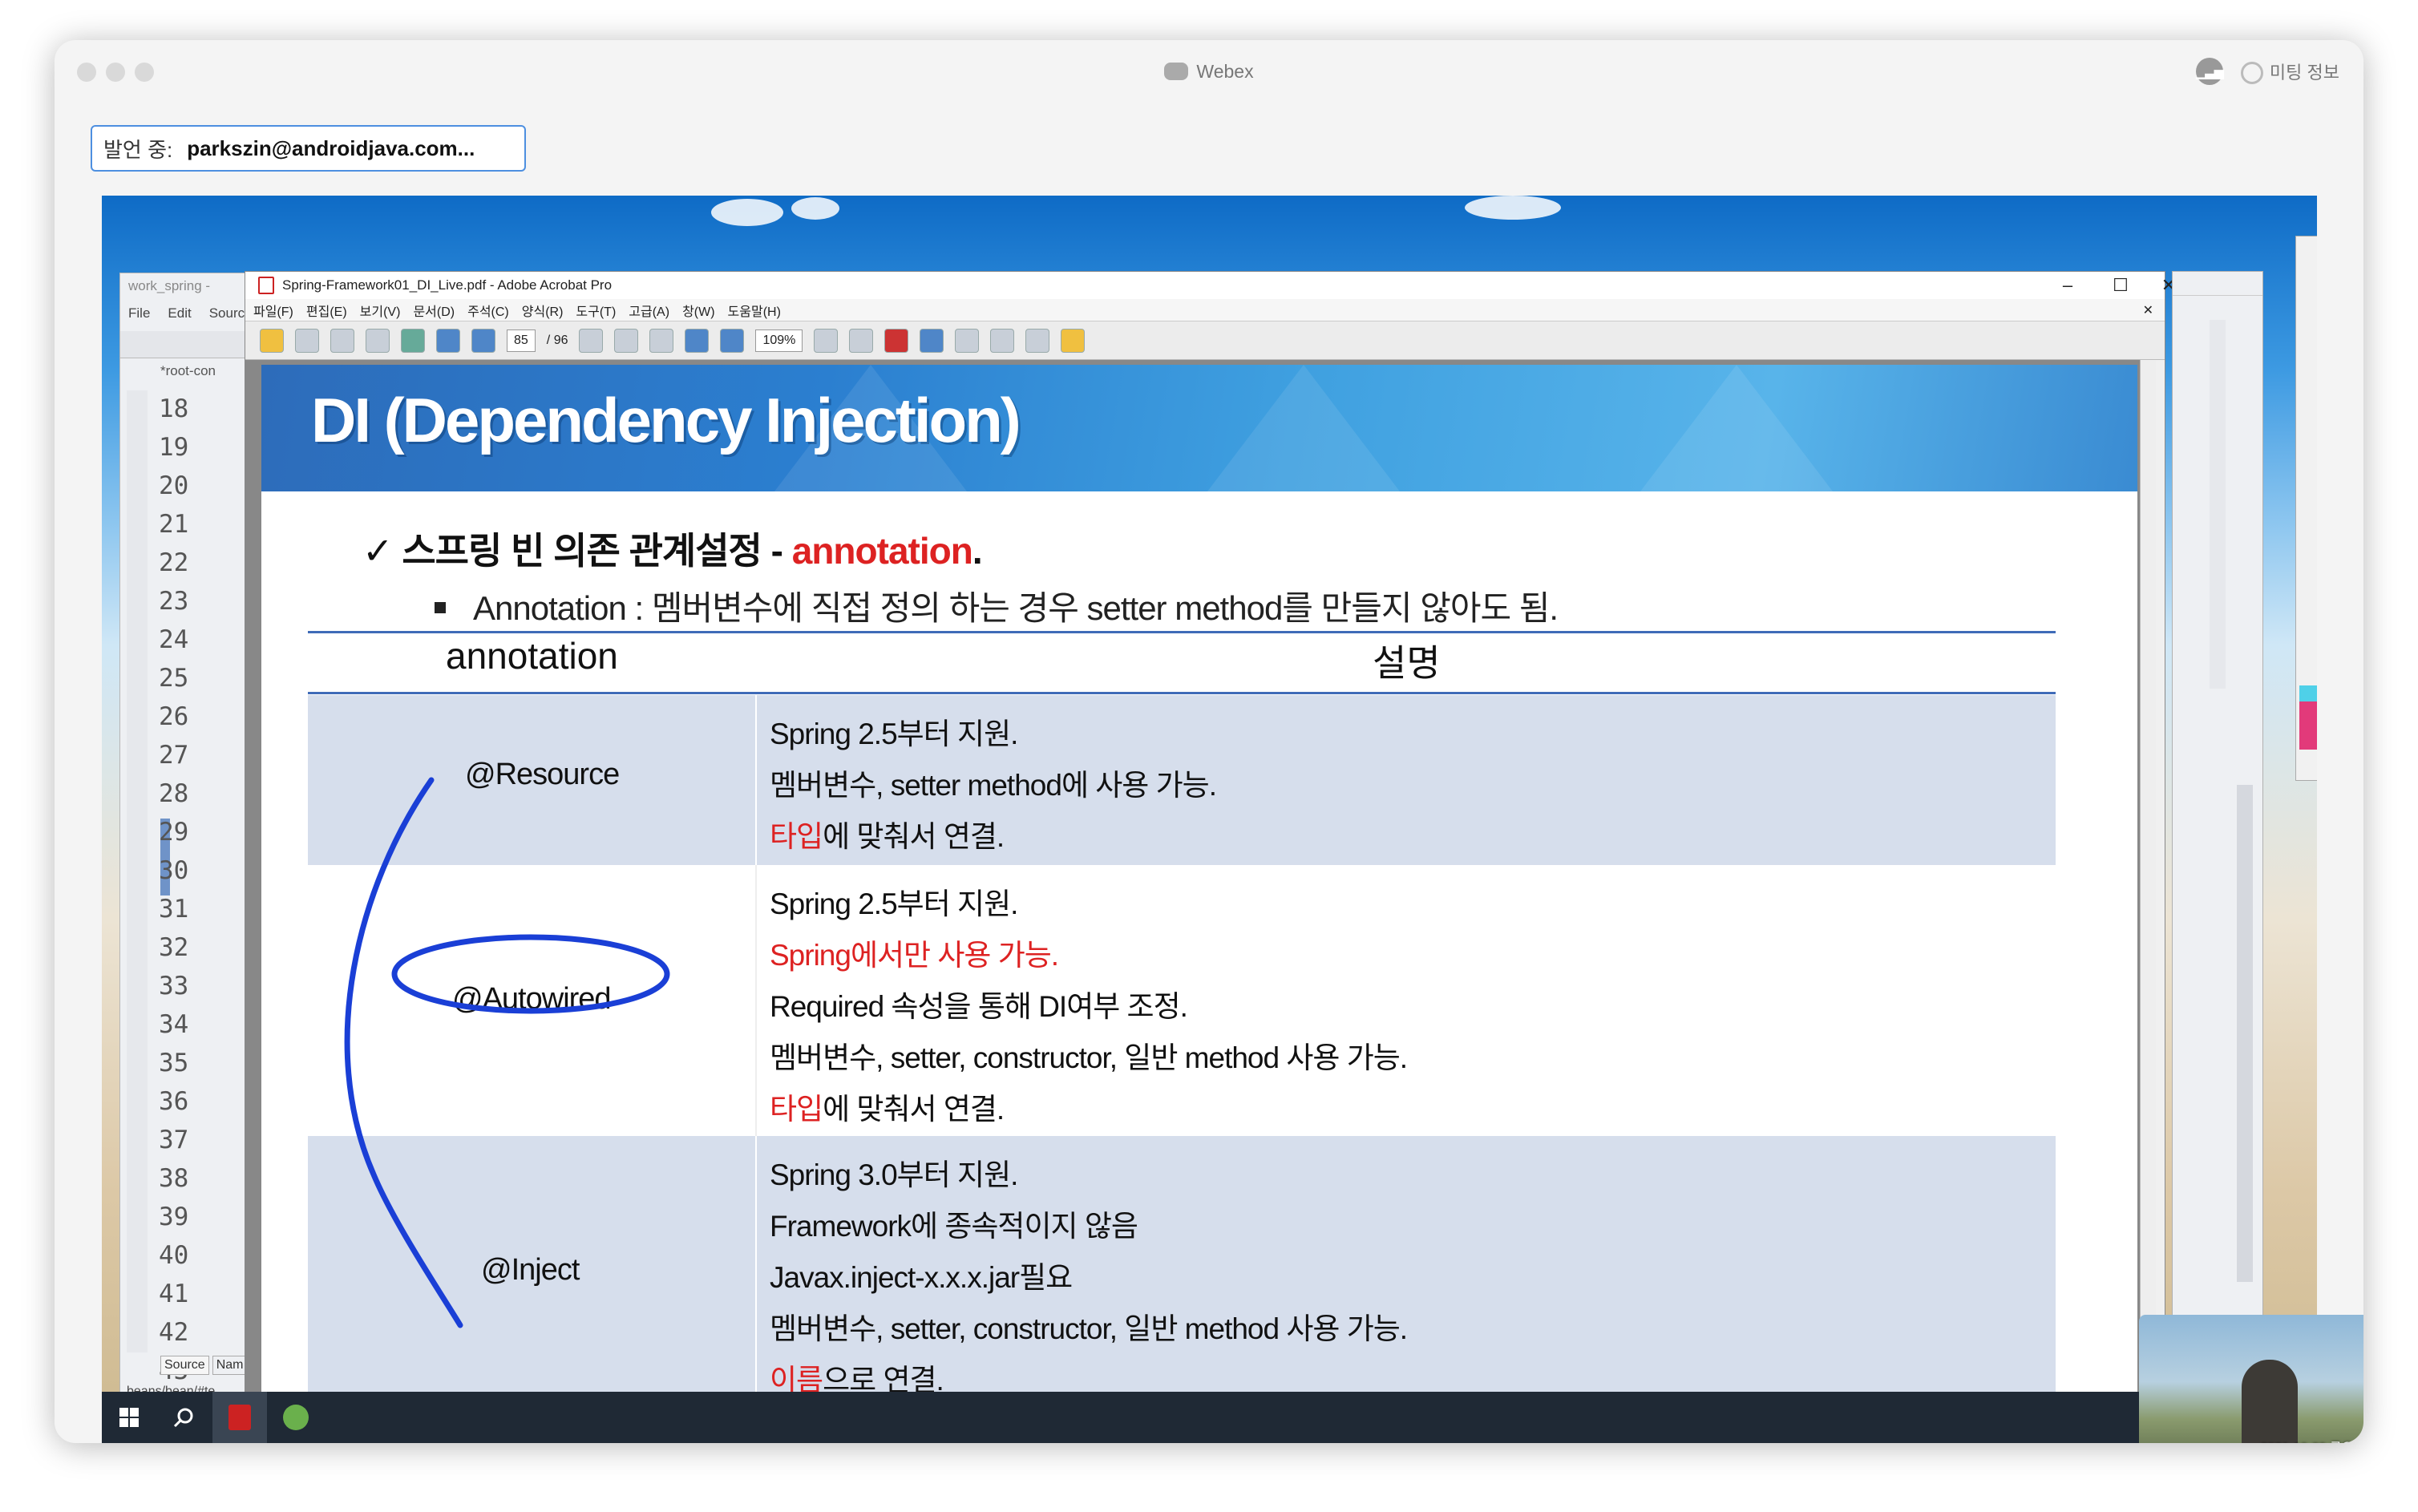 The image size is (2418, 1512). I want to click on save-icon, so click(342, 340).